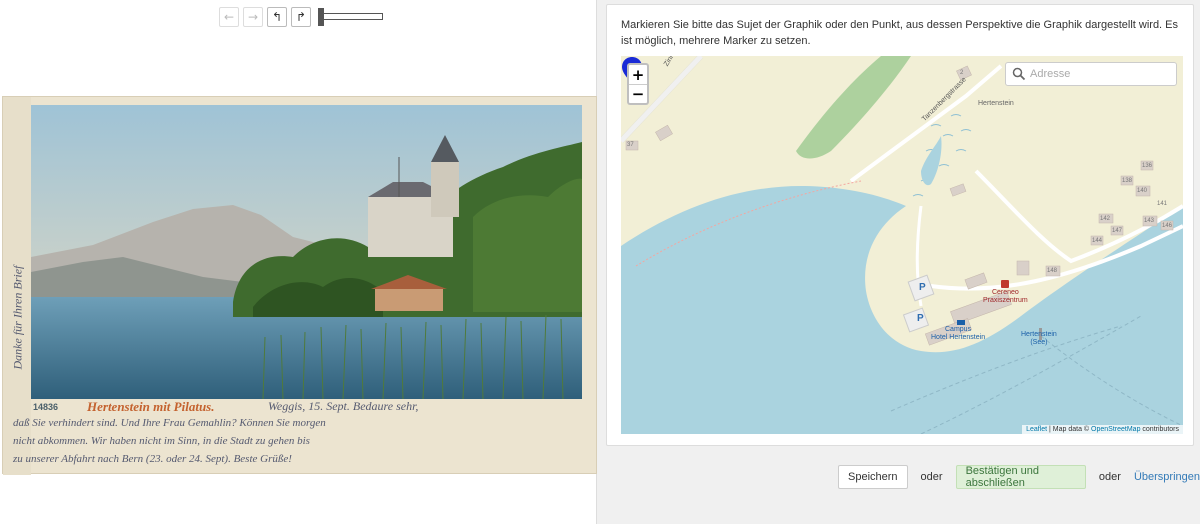  What do you see at coordinates (638, 93) in the screenshot?
I see `zoom-out-button: −` at bounding box center [638, 93].